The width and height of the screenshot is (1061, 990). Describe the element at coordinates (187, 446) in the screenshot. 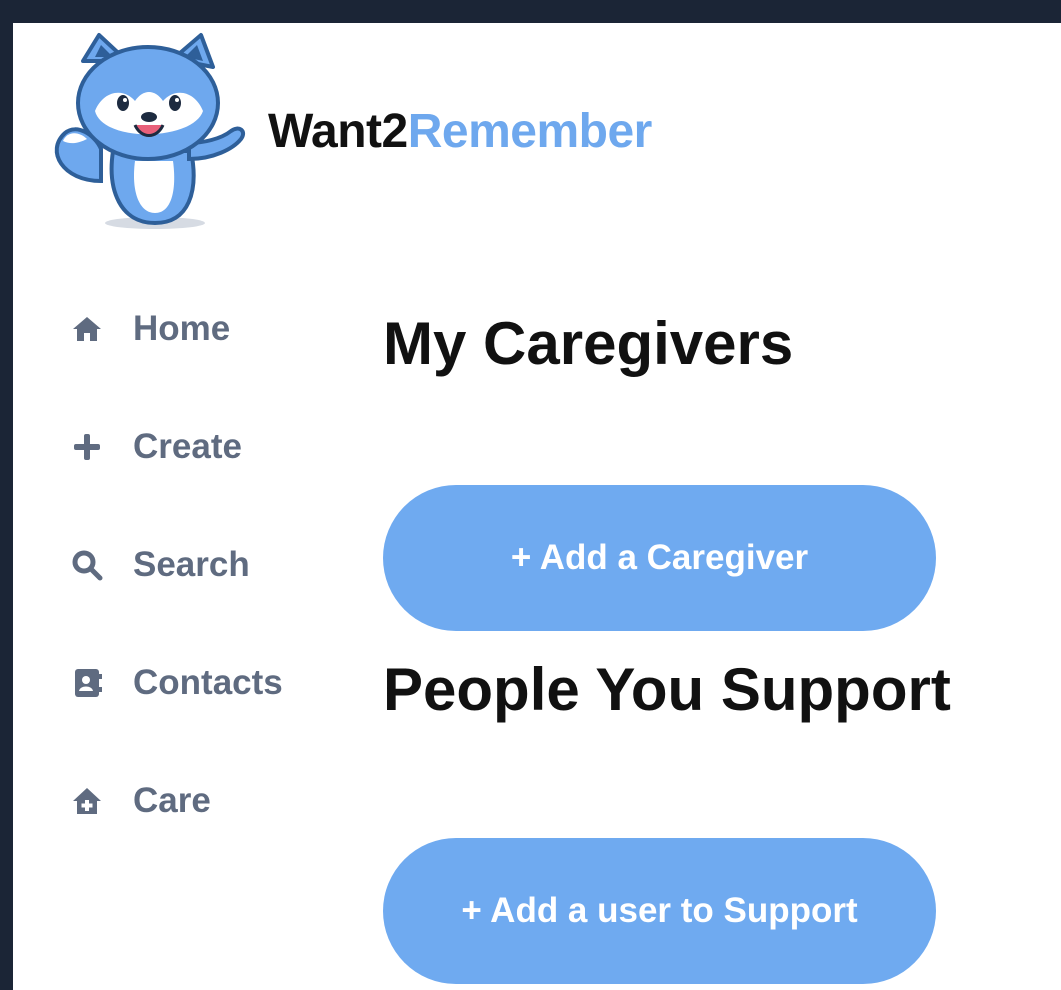

I see `sidebar-item-label: Create` at that location.